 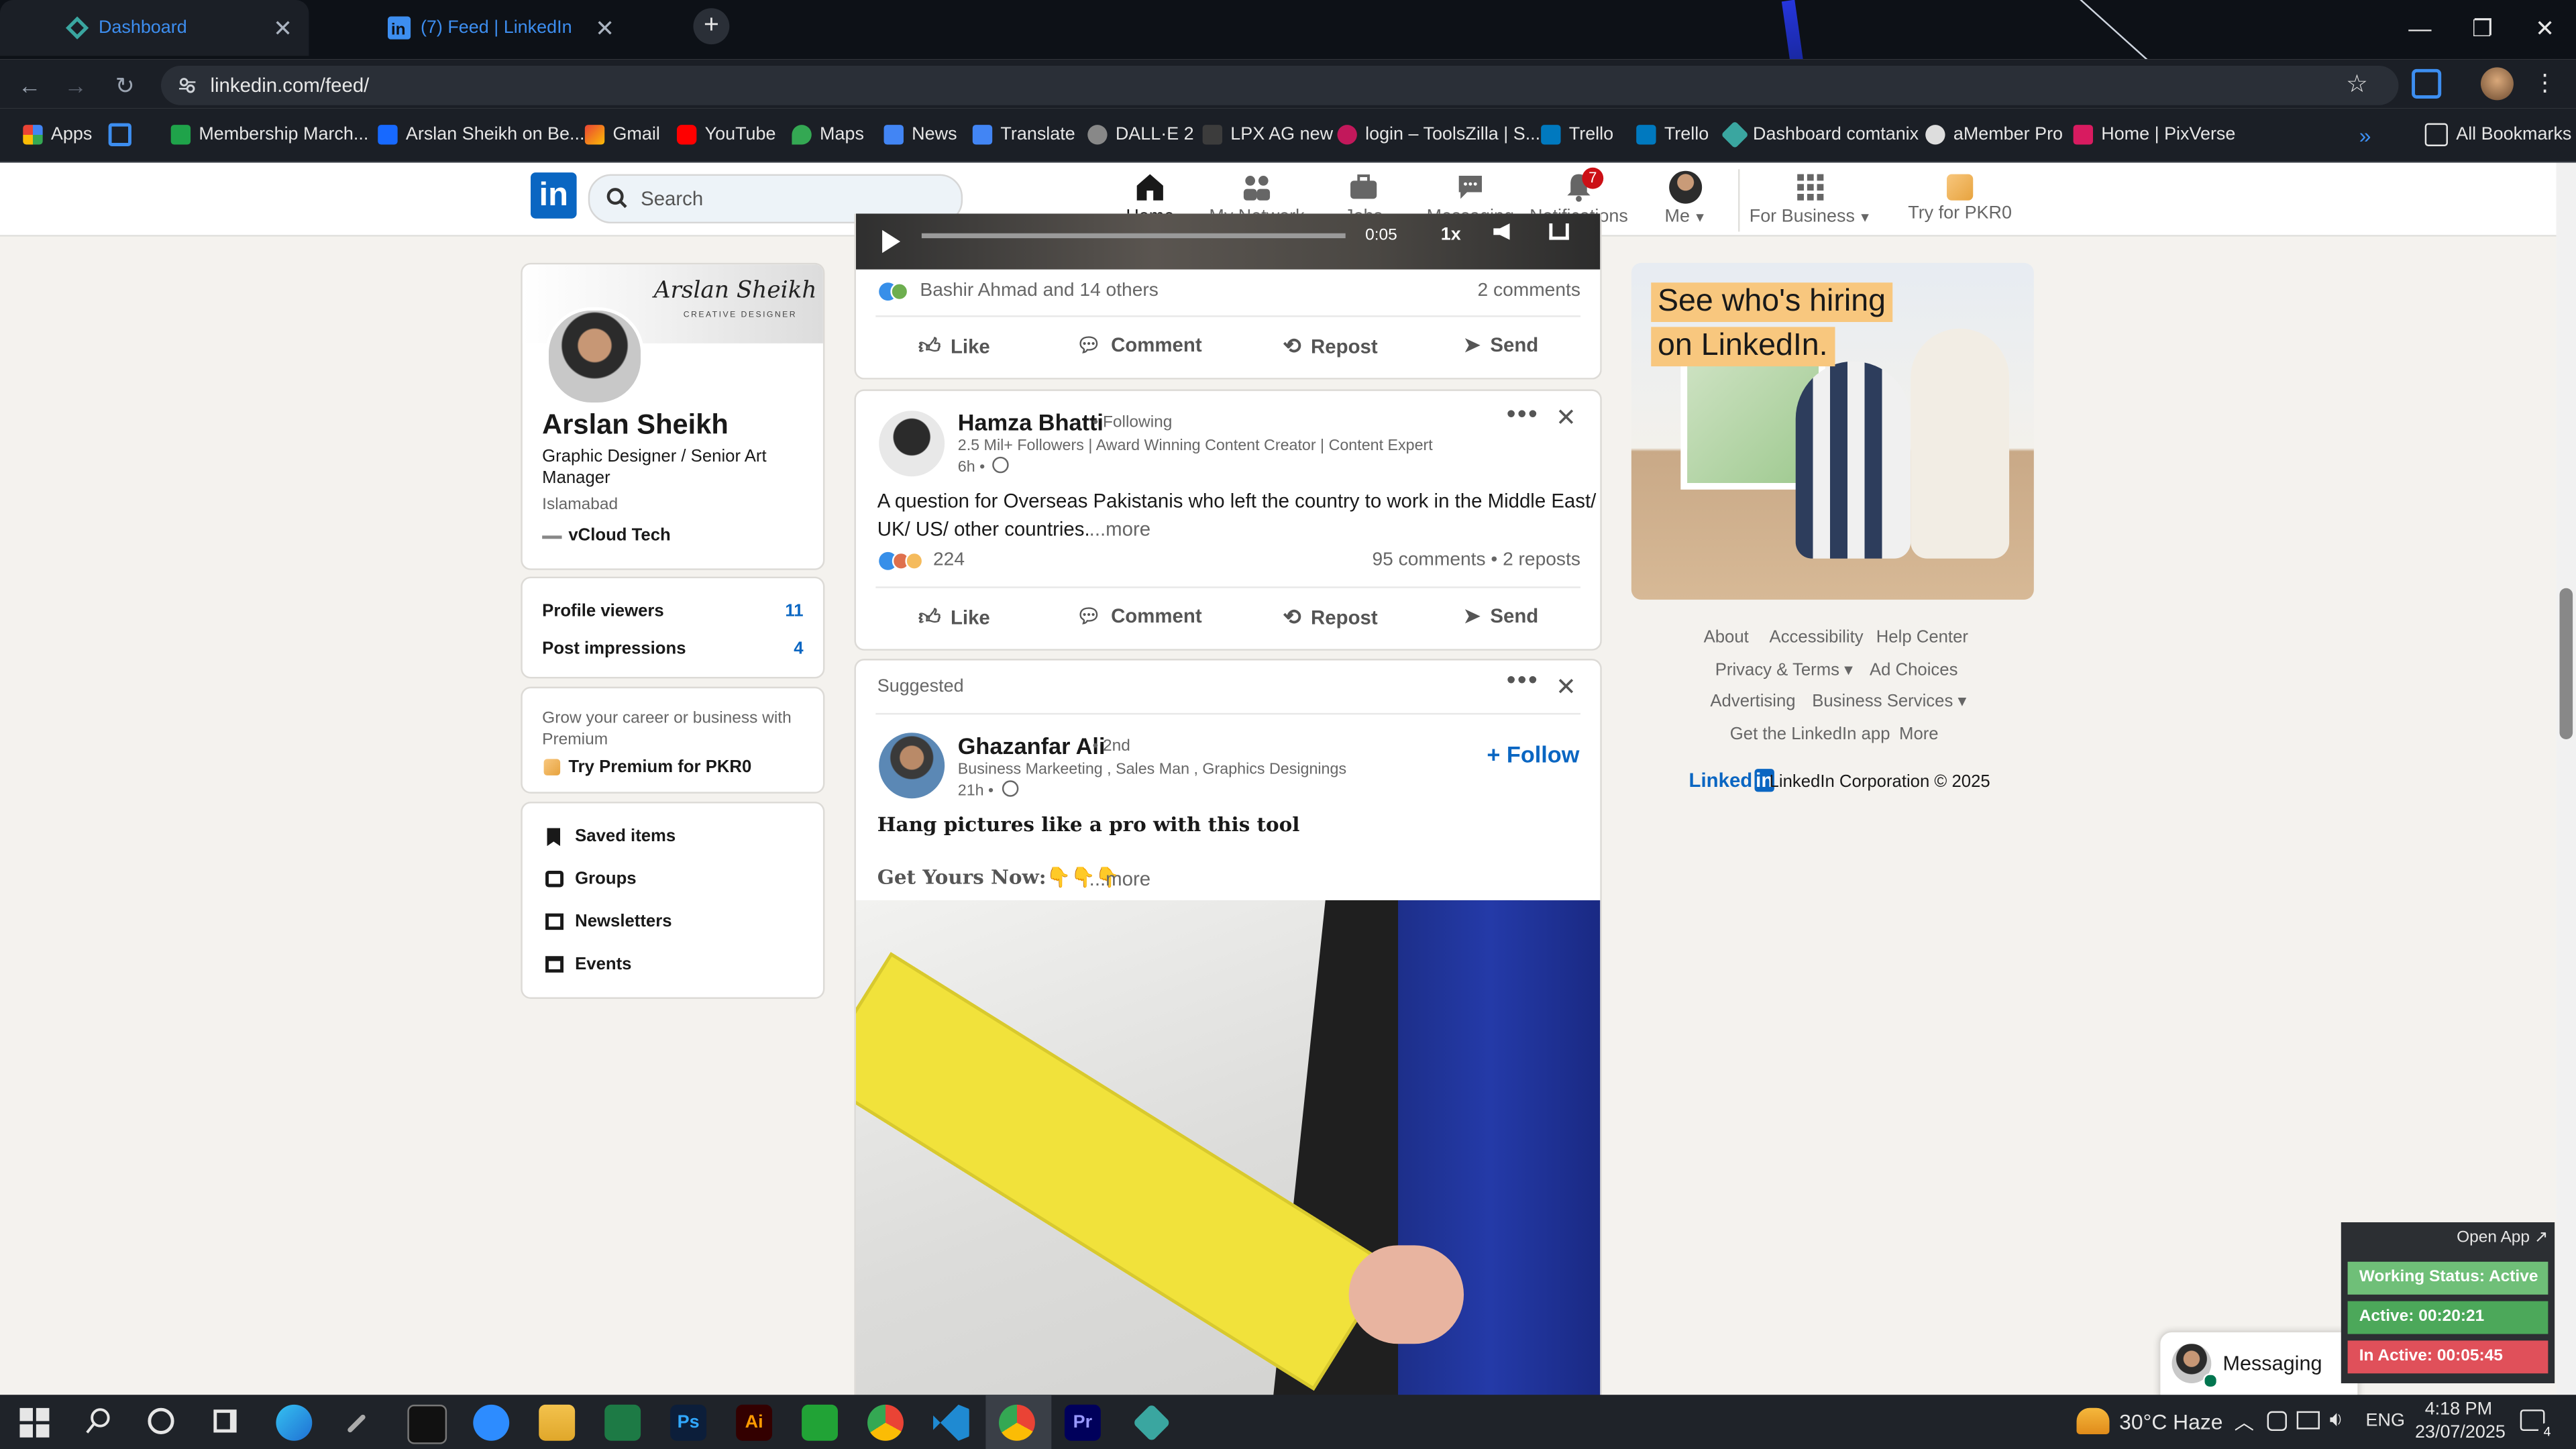 I want to click on minimize-button: —, so click(x=2420, y=28).